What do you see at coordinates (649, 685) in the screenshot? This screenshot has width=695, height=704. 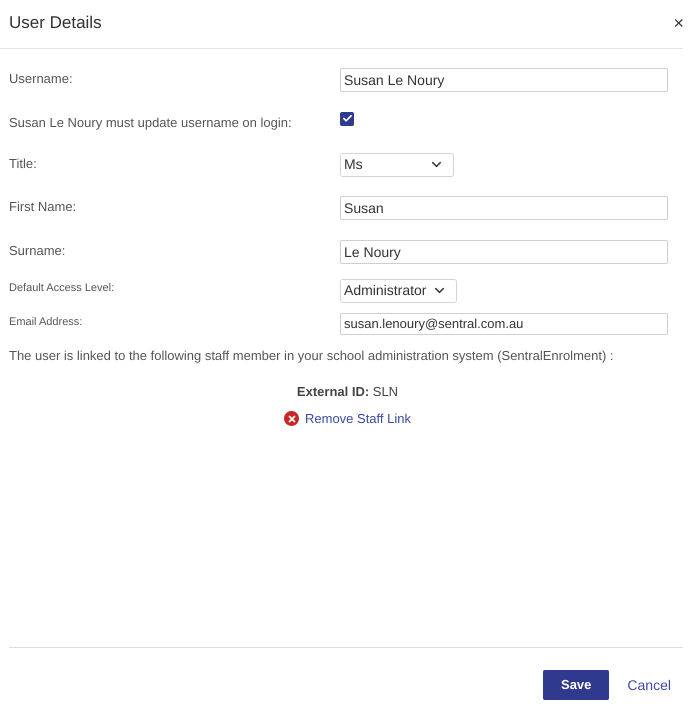 I see `cancel-button: Cancel` at bounding box center [649, 685].